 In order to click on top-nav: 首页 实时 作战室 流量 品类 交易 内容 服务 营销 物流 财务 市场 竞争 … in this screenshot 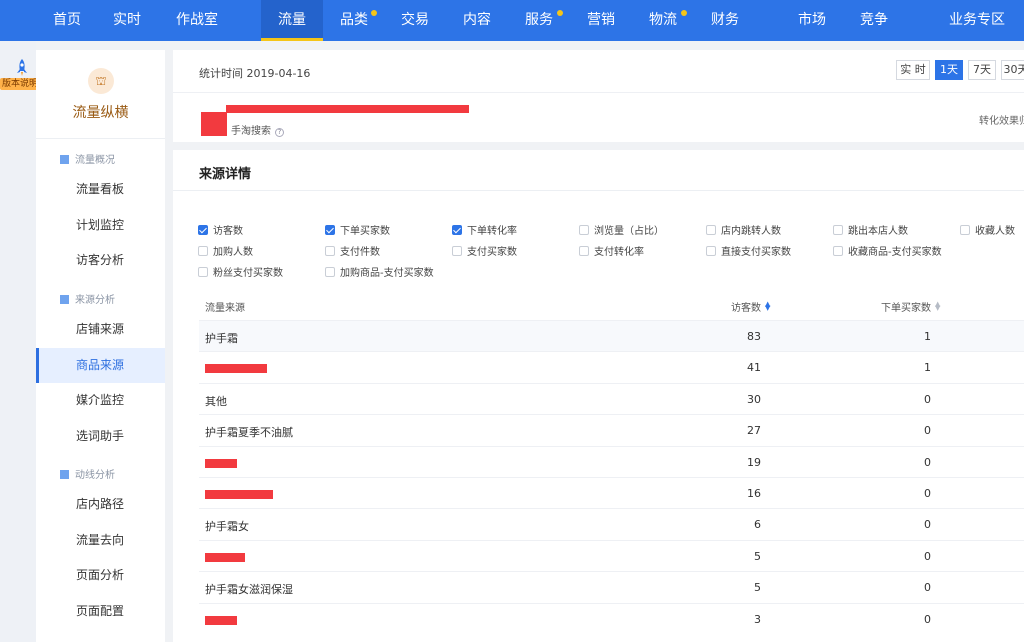, I will do `click(512, 20)`.